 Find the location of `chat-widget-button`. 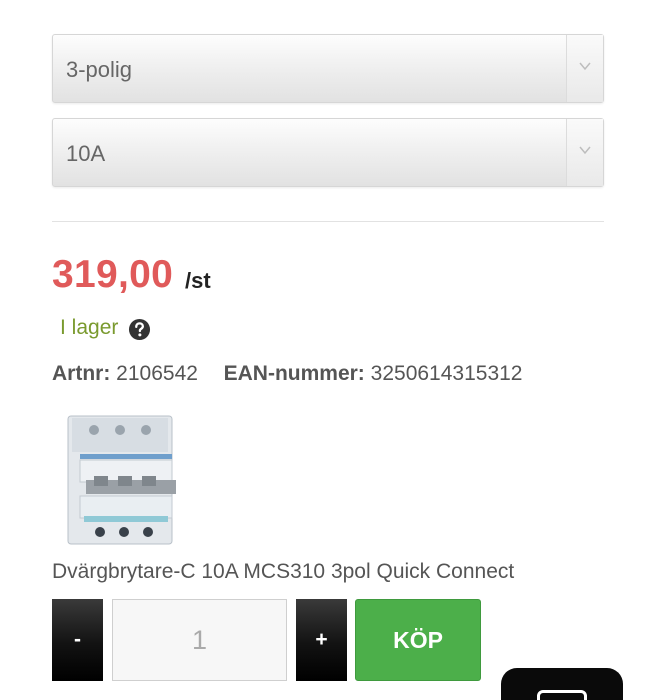

chat-widget-button is located at coordinates (562, 684).